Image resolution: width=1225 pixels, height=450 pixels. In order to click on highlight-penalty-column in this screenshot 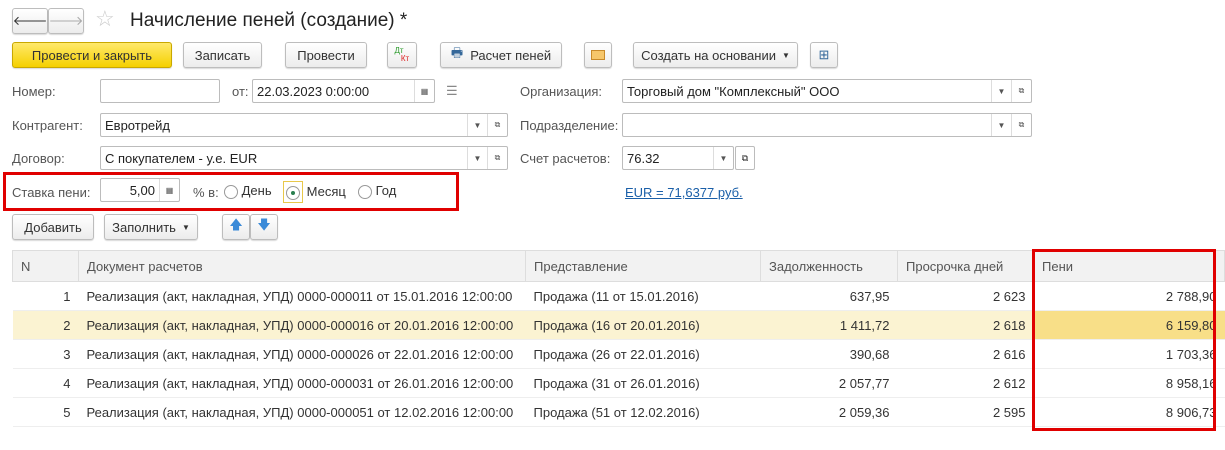, I will do `click(1124, 340)`.